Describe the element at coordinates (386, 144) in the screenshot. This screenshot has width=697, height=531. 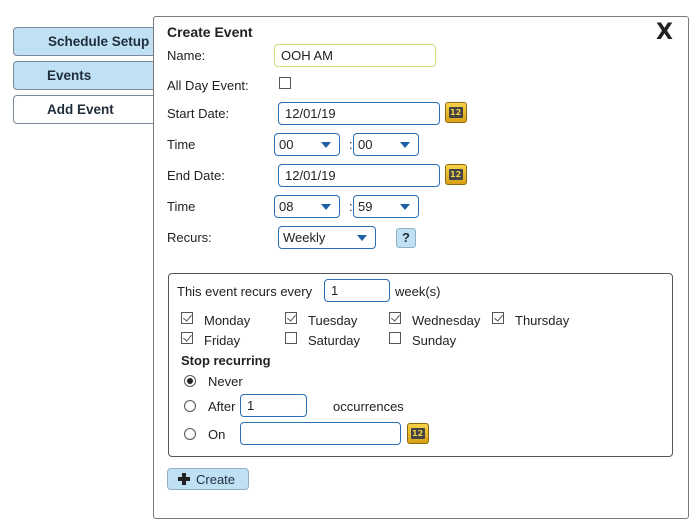
I see `start-minute-select: 00` at that location.